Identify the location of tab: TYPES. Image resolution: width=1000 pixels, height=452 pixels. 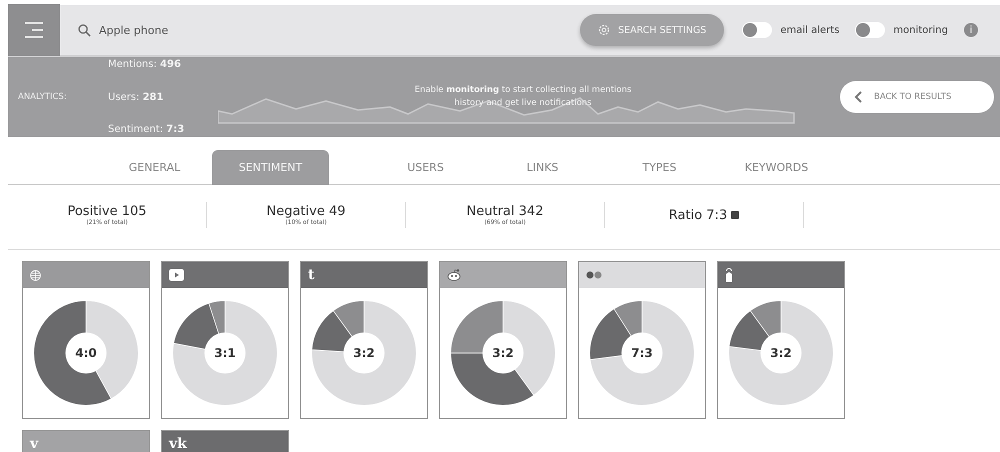
(659, 167).